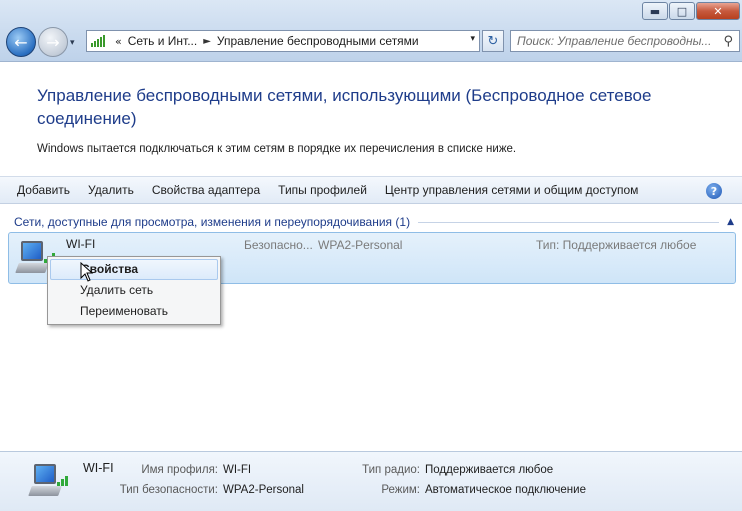 This screenshot has width=742, height=511. Describe the element at coordinates (730, 222) in the screenshot. I see `collapse-chevron-icon: ▲` at that location.